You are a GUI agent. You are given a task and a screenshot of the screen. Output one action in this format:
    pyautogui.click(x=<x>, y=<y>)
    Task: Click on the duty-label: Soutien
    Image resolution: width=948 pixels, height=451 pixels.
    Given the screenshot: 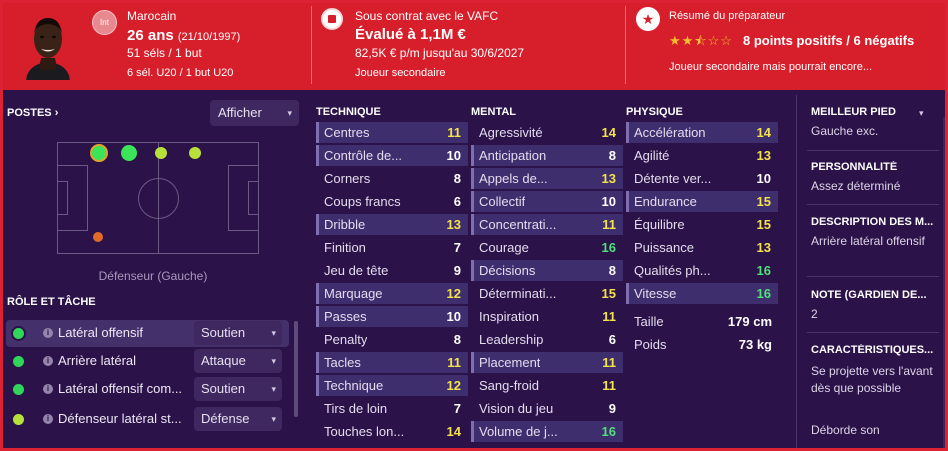 What is the action you would take?
    pyautogui.click(x=223, y=388)
    